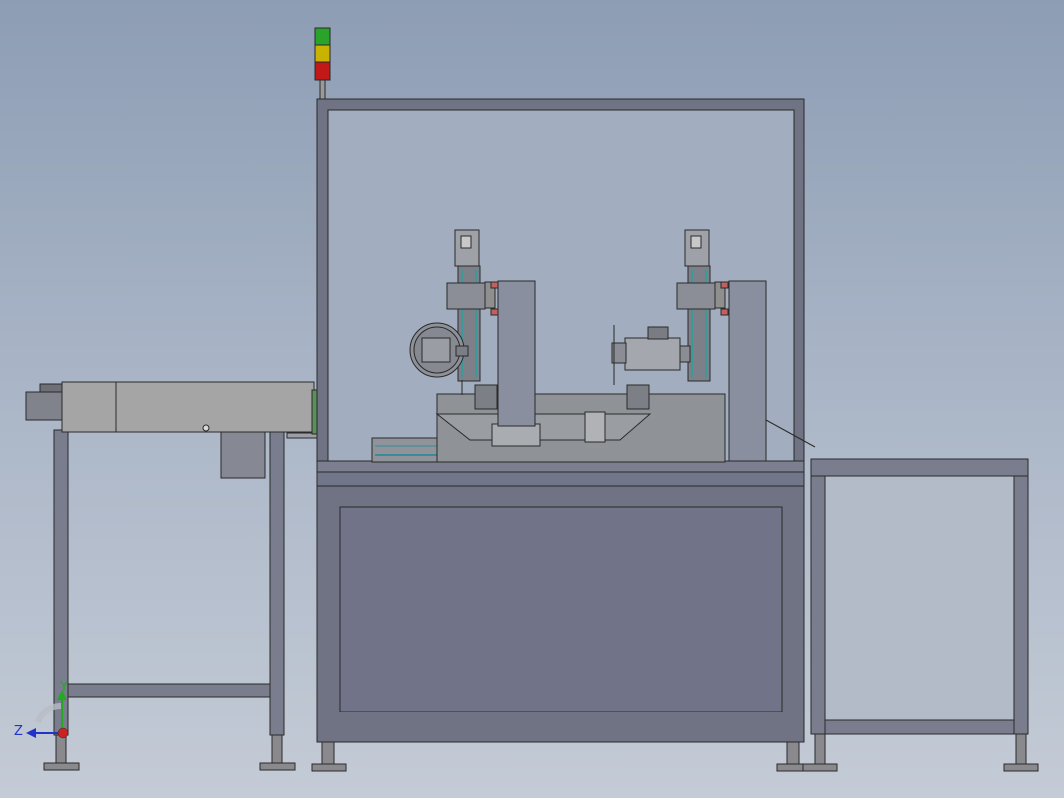 The image size is (1064, 798). What do you see at coordinates (18, 731) in the screenshot?
I see `z-axis-label: Z` at bounding box center [18, 731].